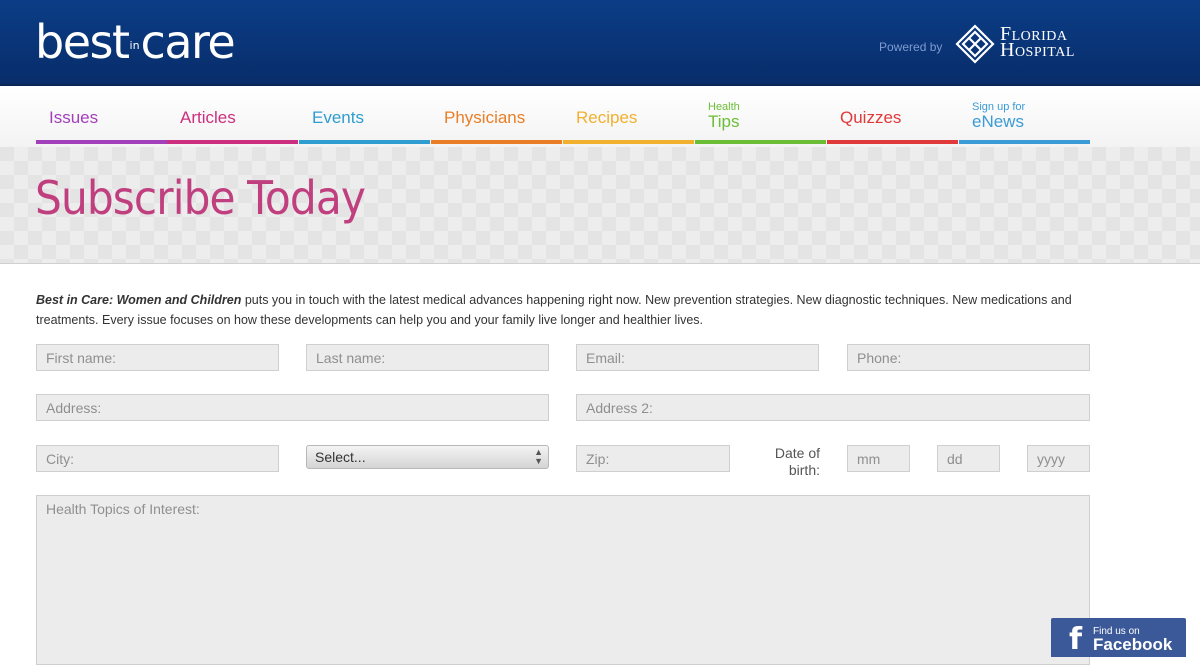  What do you see at coordinates (724, 121) in the screenshot?
I see `nav-health-tips-big: Tips` at bounding box center [724, 121].